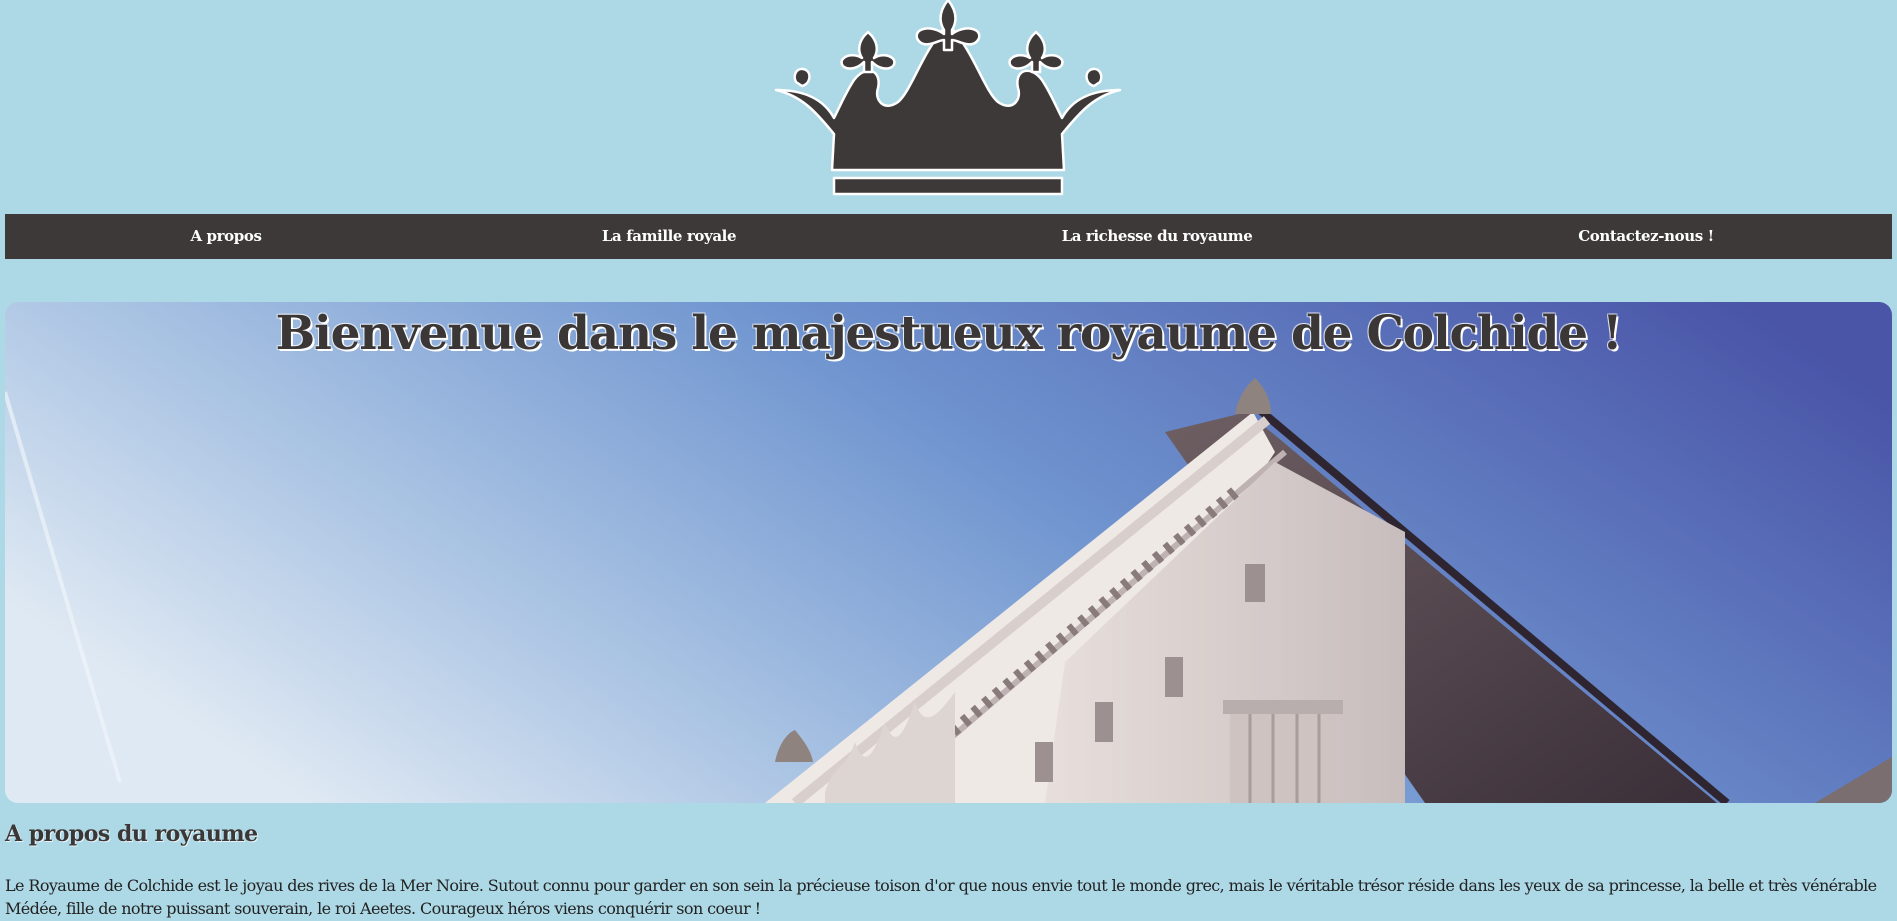 Image resolution: width=1897 pixels, height=921 pixels. I want to click on nav-link-royal-family: La famille royale, so click(669, 236).